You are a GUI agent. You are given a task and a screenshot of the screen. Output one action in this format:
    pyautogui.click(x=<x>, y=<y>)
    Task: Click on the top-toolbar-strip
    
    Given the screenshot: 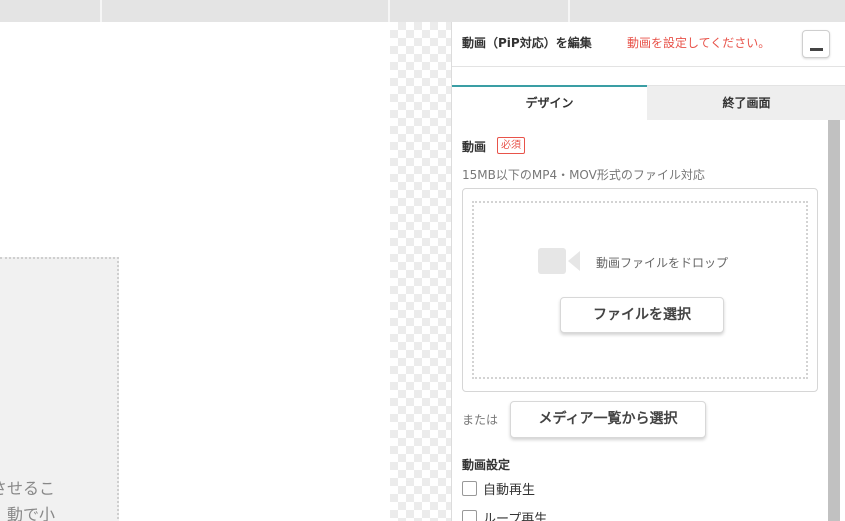 What is the action you would take?
    pyautogui.click(x=422, y=11)
    